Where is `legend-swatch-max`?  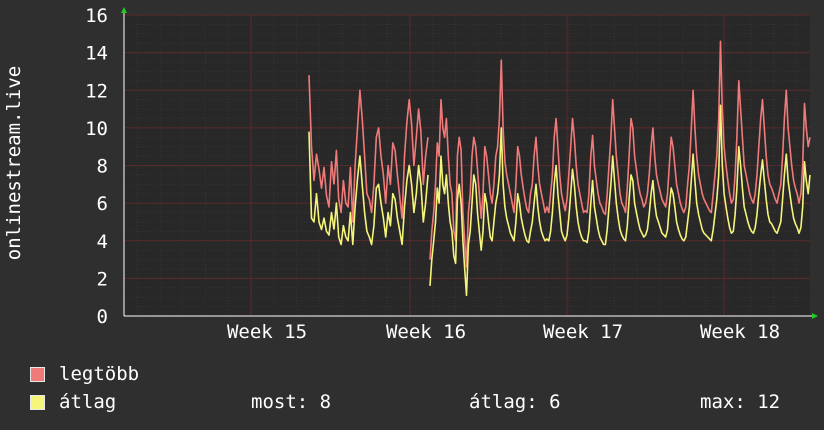 legend-swatch-max is located at coordinates (37, 374).